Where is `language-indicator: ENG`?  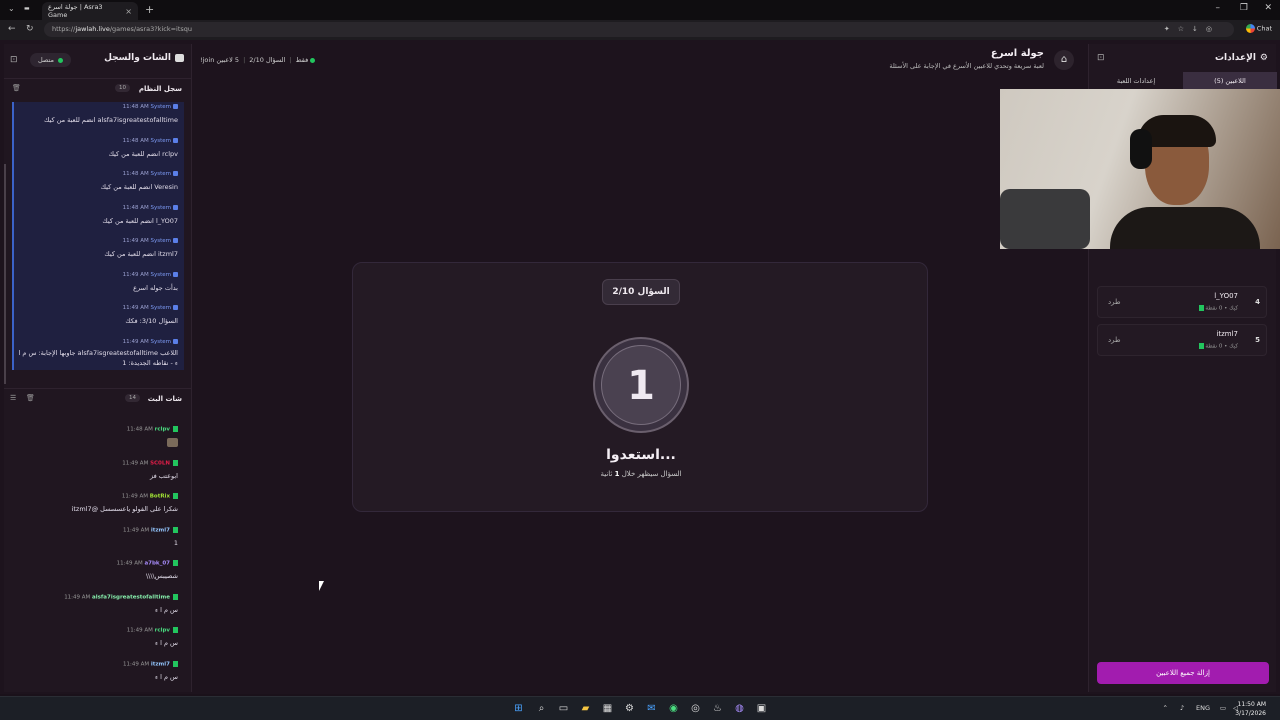
language-indicator: ENG is located at coordinates (1203, 708).